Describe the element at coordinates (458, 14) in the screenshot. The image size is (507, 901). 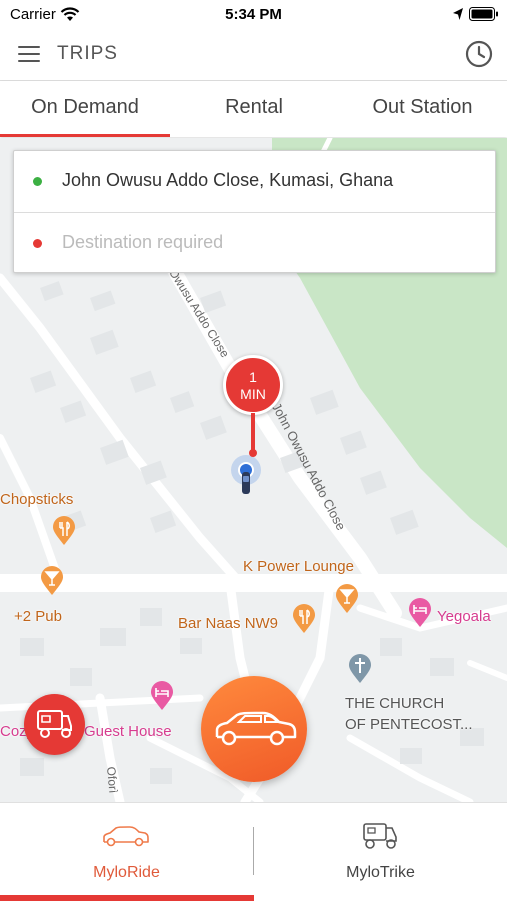
I see `location-arrow-icon` at that location.